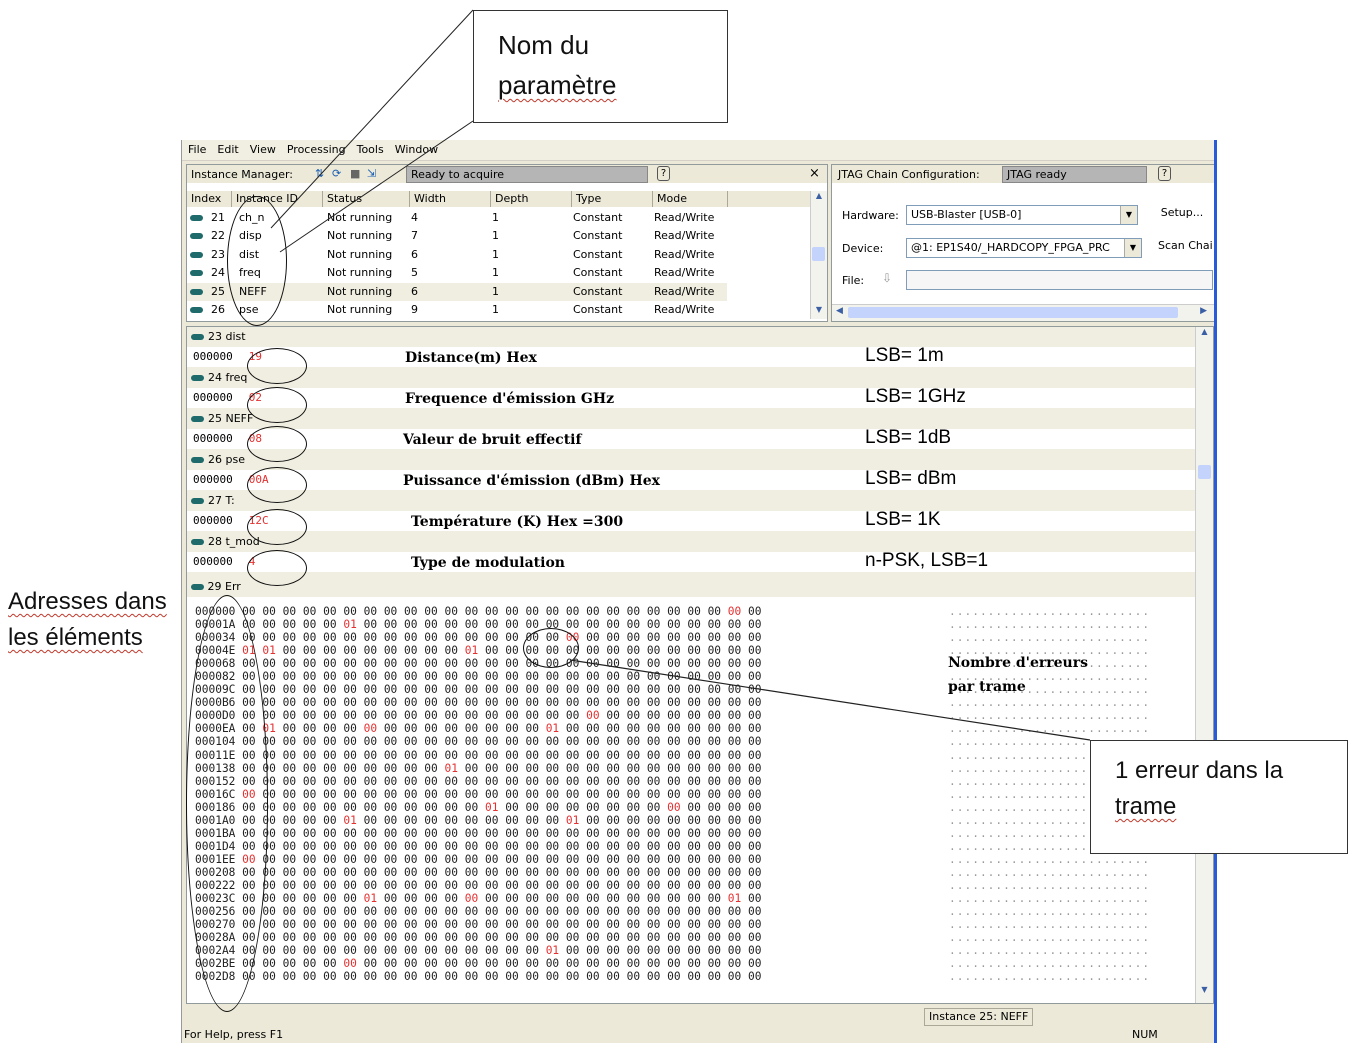 The width and height of the screenshot is (1353, 1044). What do you see at coordinates (196, 148) in the screenshot?
I see `menu-item: File` at bounding box center [196, 148].